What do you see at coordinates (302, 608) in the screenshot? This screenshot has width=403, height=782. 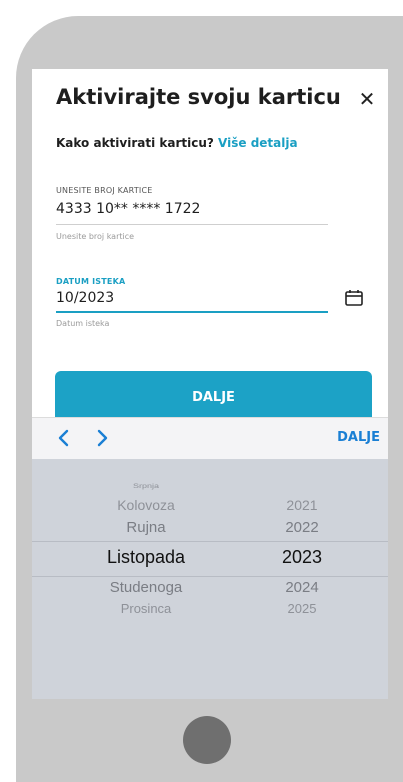 I see `picker-year-item: 2025` at bounding box center [302, 608].